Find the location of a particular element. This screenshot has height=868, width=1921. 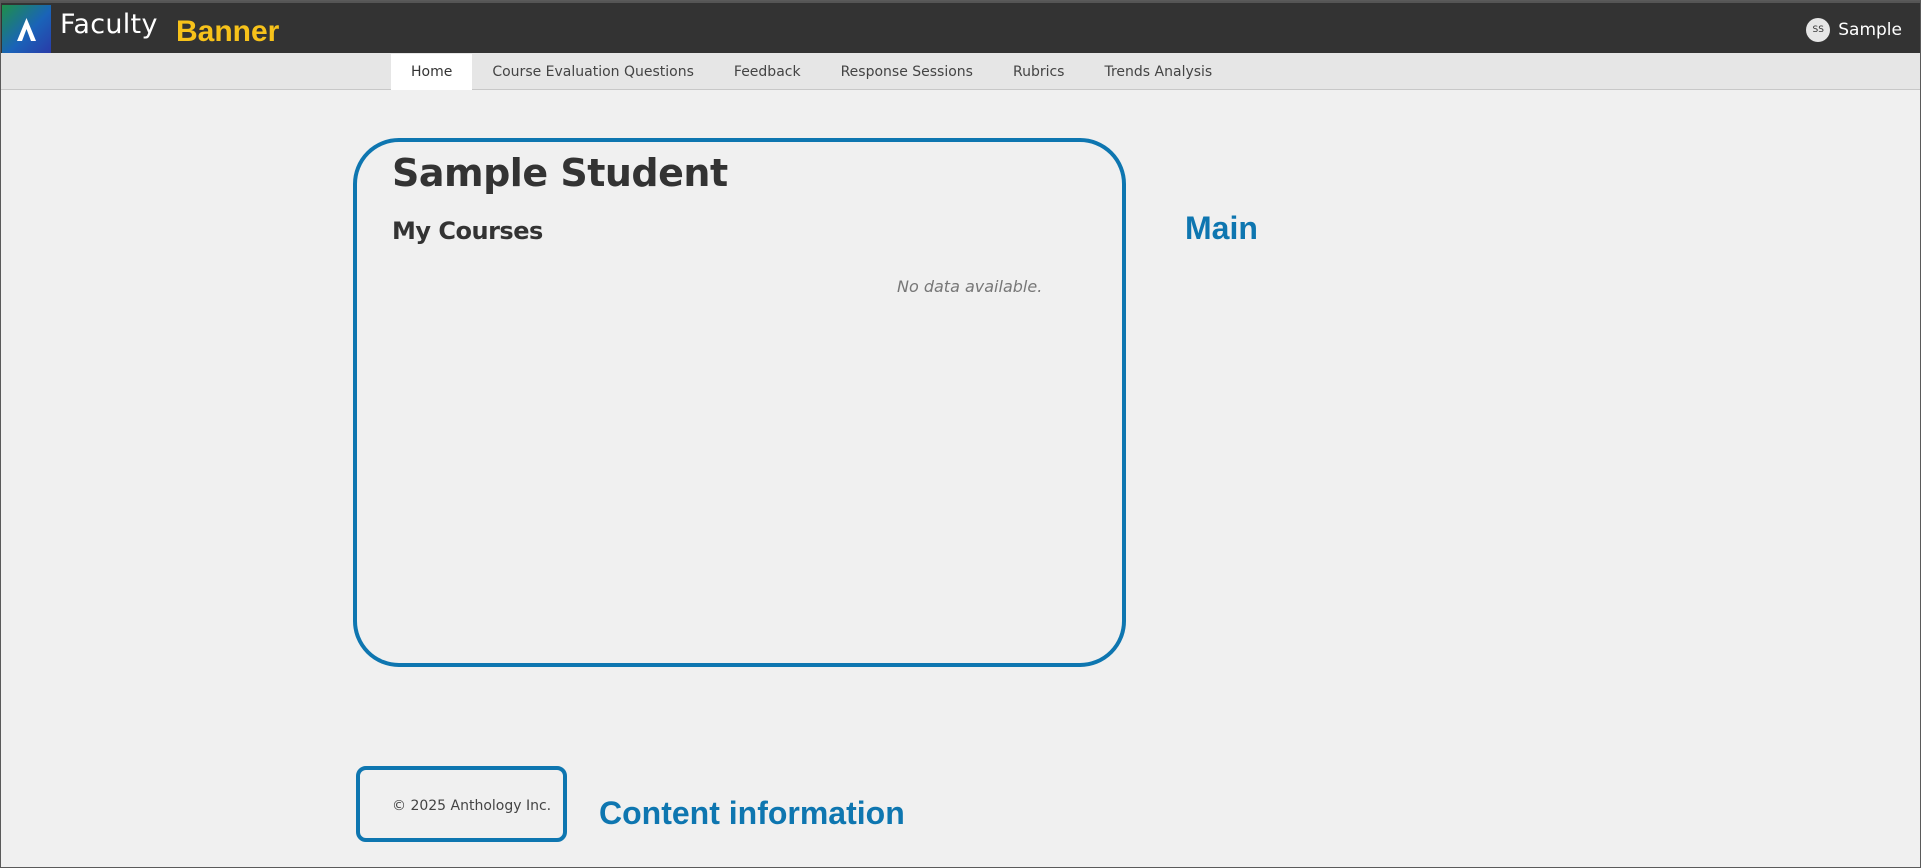

empty-state-message: No data available. is located at coordinates (970, 286).